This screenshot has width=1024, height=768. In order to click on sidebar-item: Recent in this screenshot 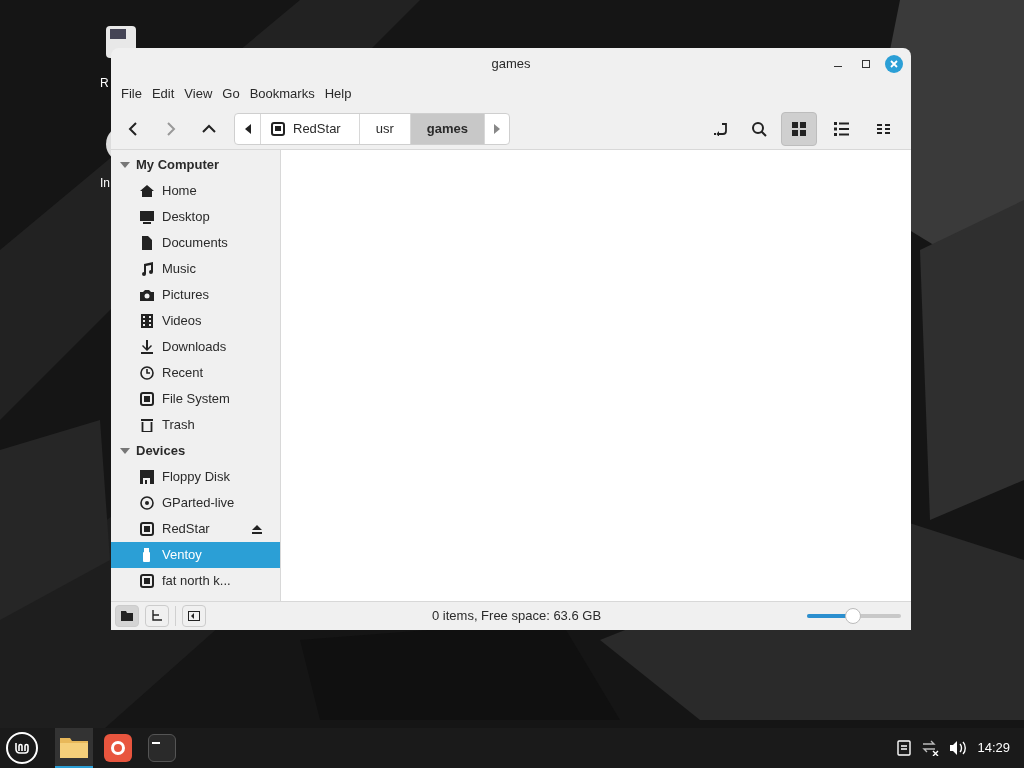, I will do `click(195, 373)`.